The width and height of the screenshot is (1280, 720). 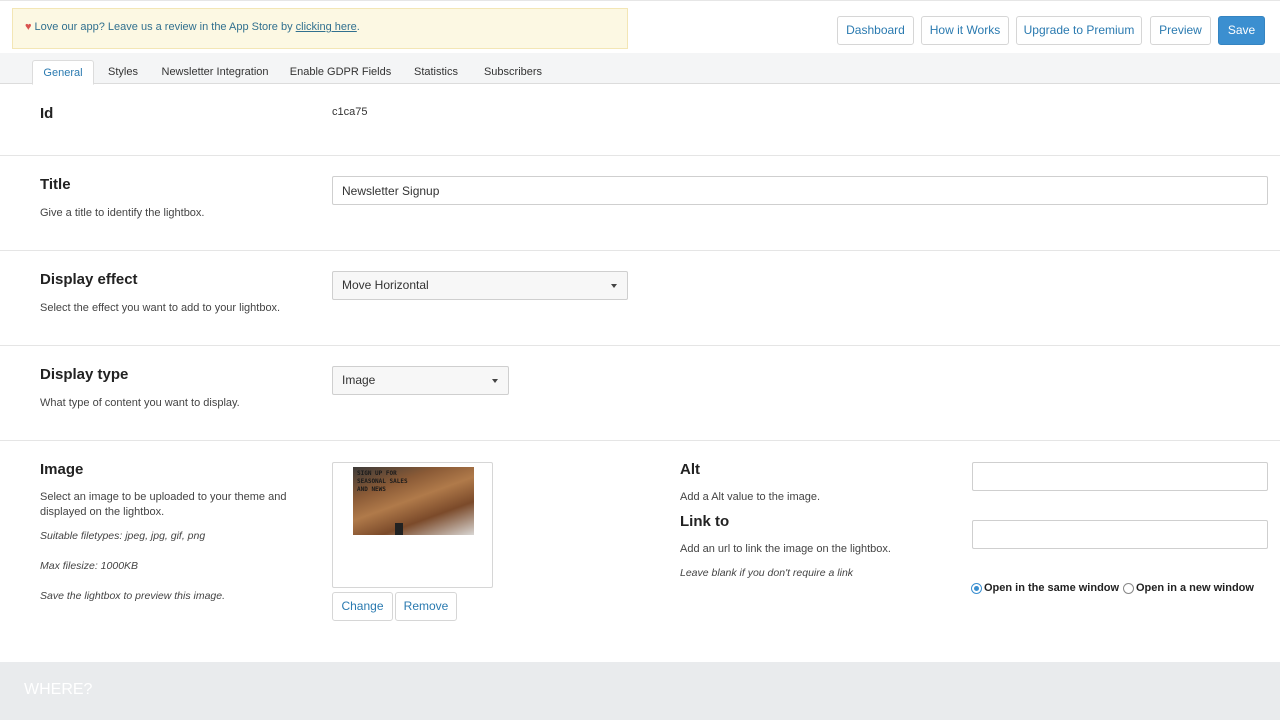 What do you see at coordinates (1241, 30) in the screenshot?
I see `save-button: Save` at bounding box center [1241, 30].